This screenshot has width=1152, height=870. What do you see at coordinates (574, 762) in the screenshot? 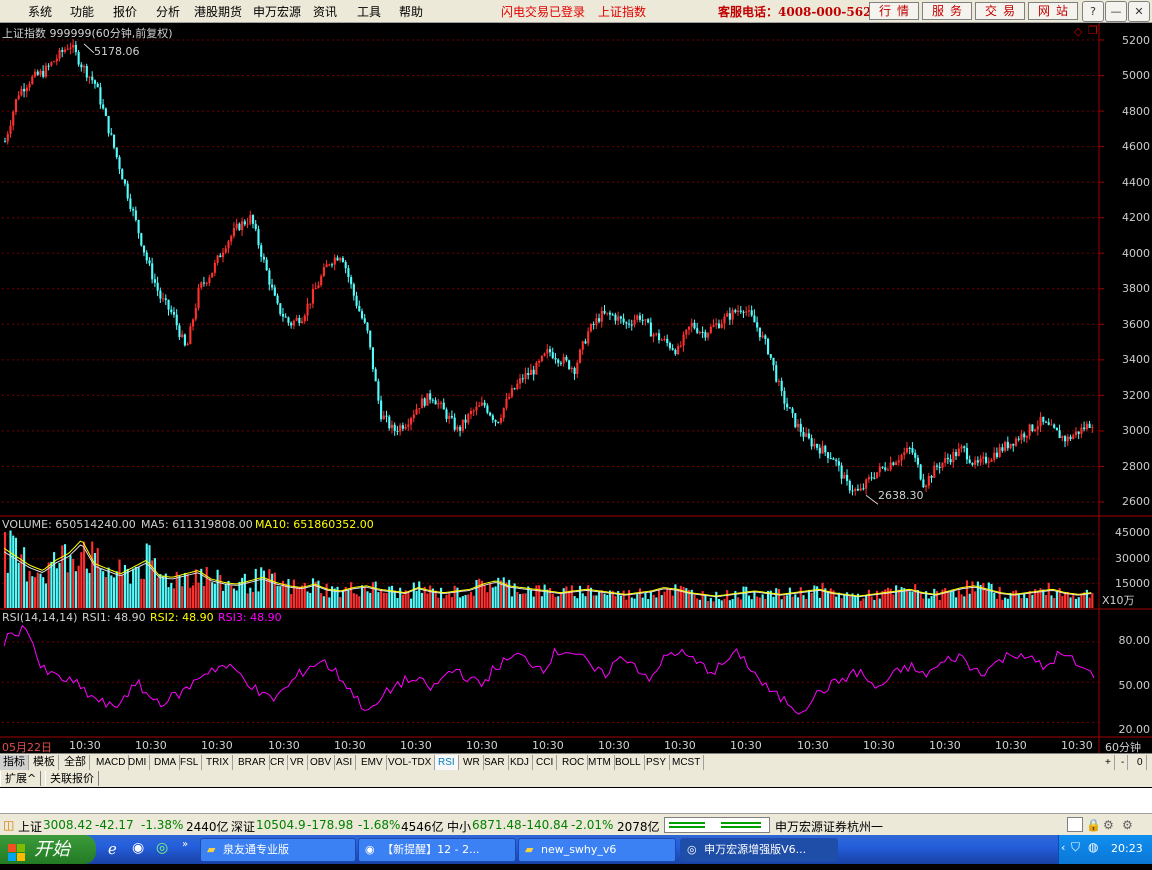
I see `tab-roc: ROC` at bounding box center [574, 762].